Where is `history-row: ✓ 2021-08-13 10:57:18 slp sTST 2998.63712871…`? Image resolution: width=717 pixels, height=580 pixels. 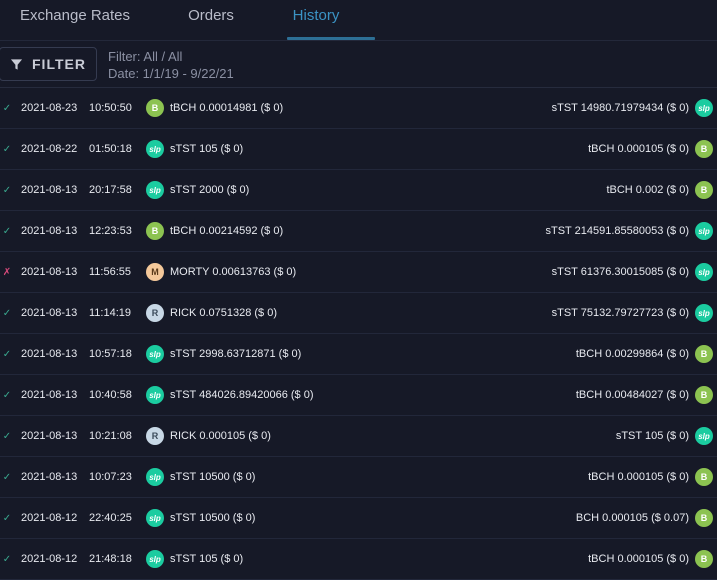 history-row: ✓ 2021-08-13 10:57:18 slp sTST 2998.63712871… is located at coordinates (358, 354).